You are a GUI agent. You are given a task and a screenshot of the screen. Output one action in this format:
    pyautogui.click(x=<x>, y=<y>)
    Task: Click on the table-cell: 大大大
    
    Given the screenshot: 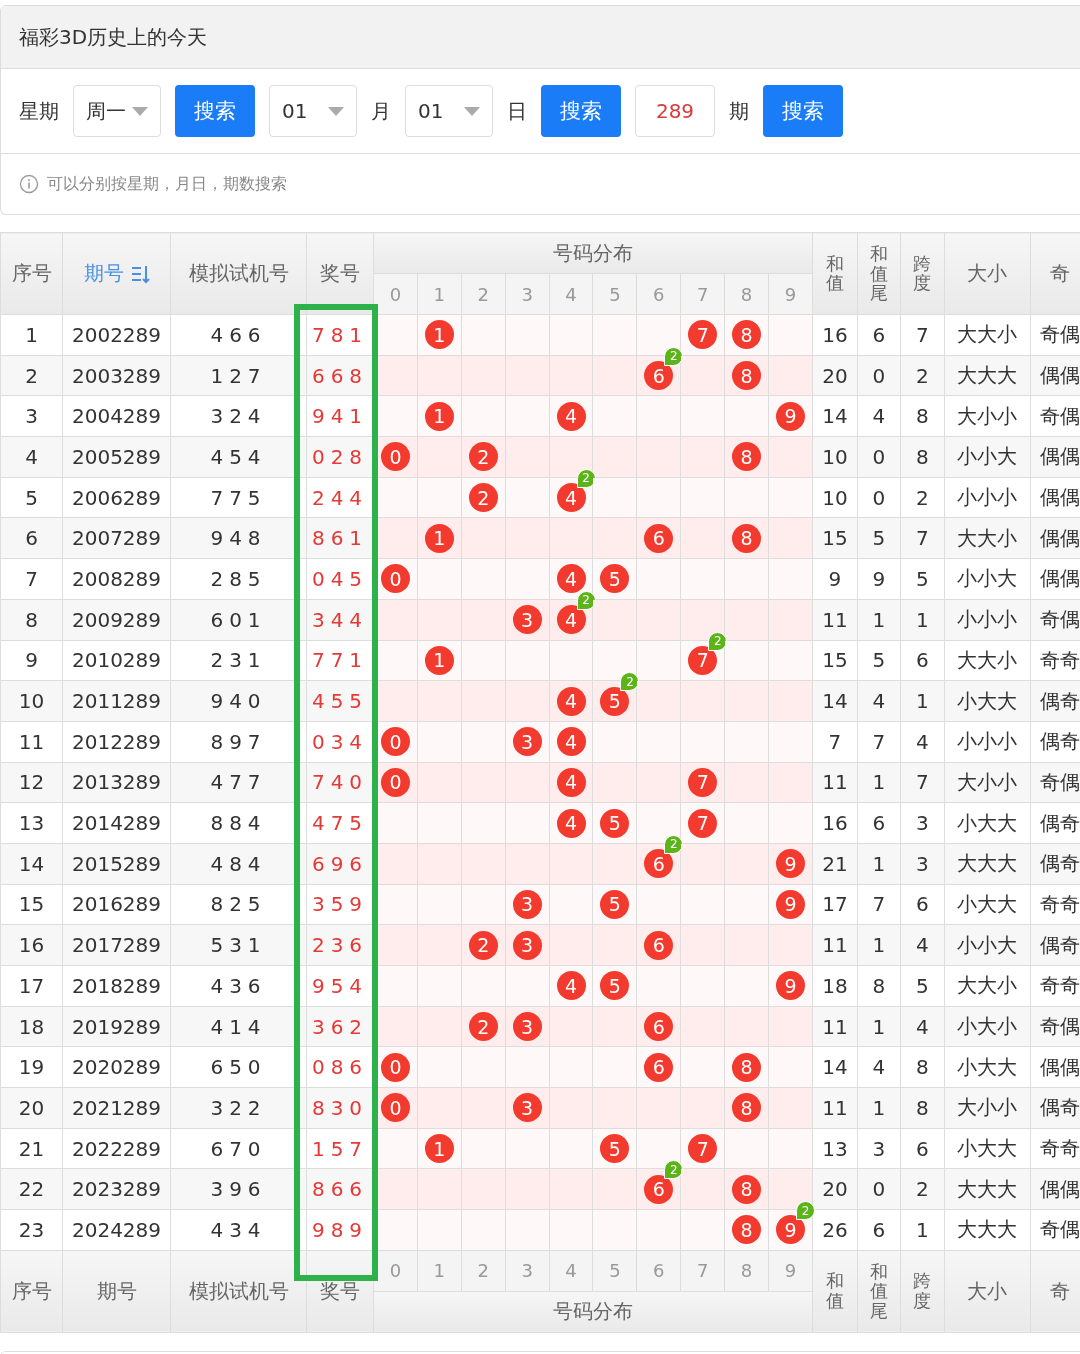 What is the action you would take?
    pyautogui.click(x=987, y=1189)
    